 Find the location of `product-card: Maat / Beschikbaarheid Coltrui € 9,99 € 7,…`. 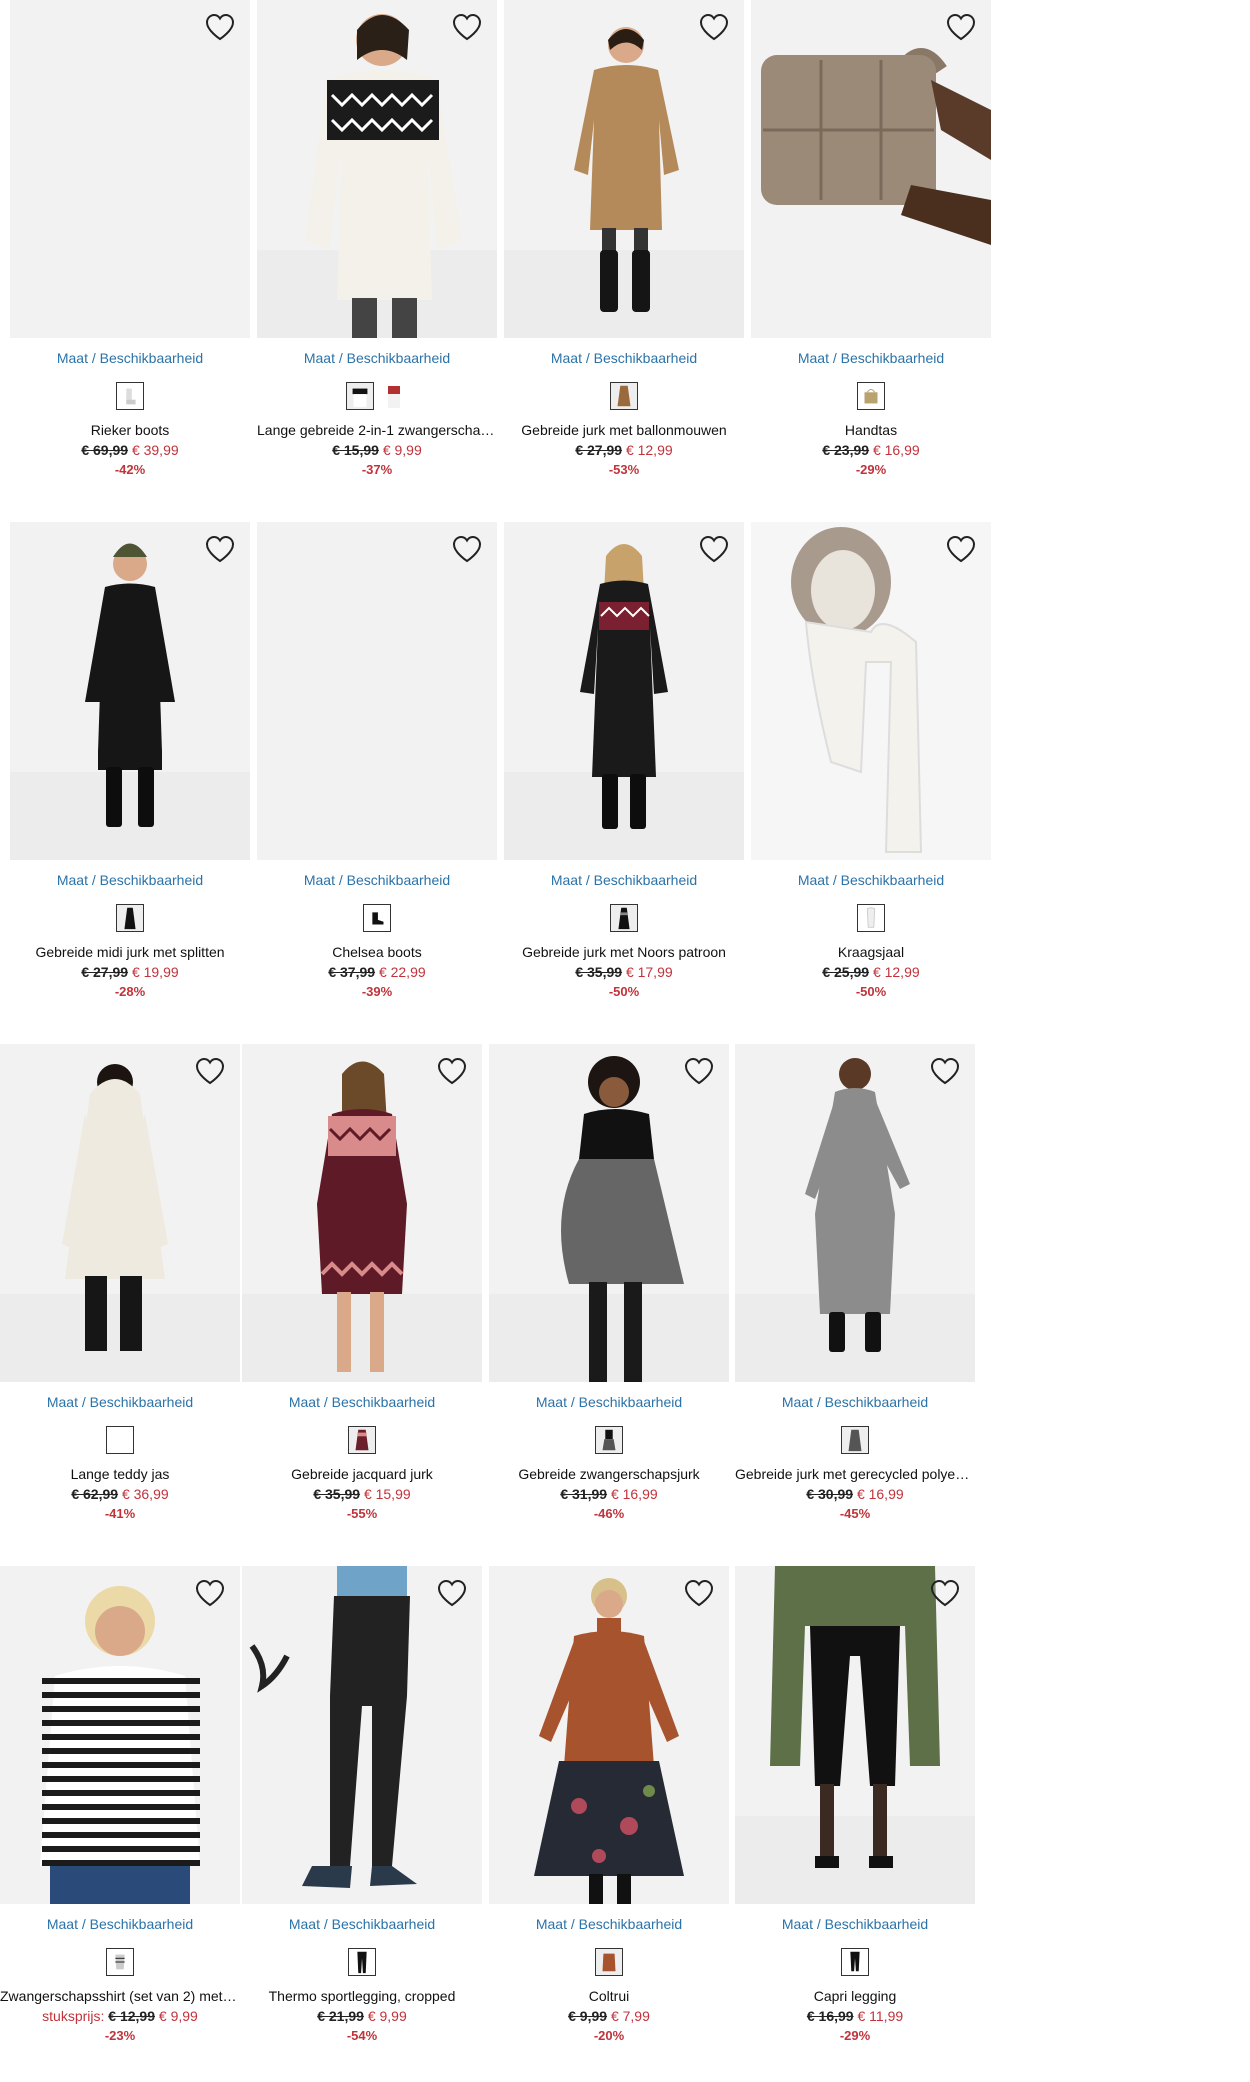

product-card: Maat / Beschikbaarheid Coltrui € 9,99 € 7,… is located at coordinates (609, 1806).